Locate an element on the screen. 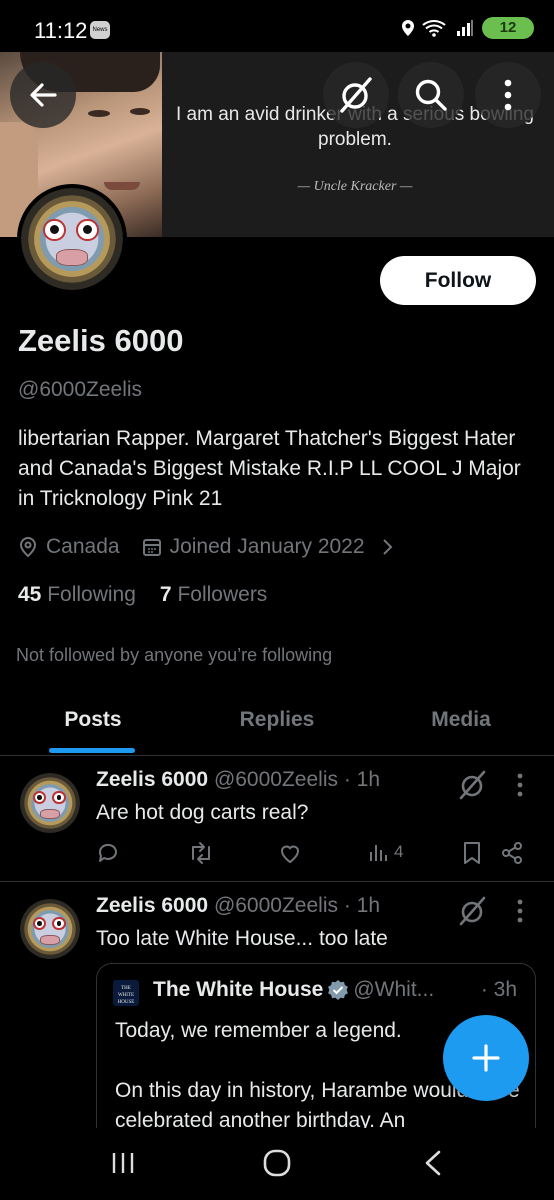 The width and height of the screenshot is (554, 1200). compose-post-button is located at coordinates (486, 1058).